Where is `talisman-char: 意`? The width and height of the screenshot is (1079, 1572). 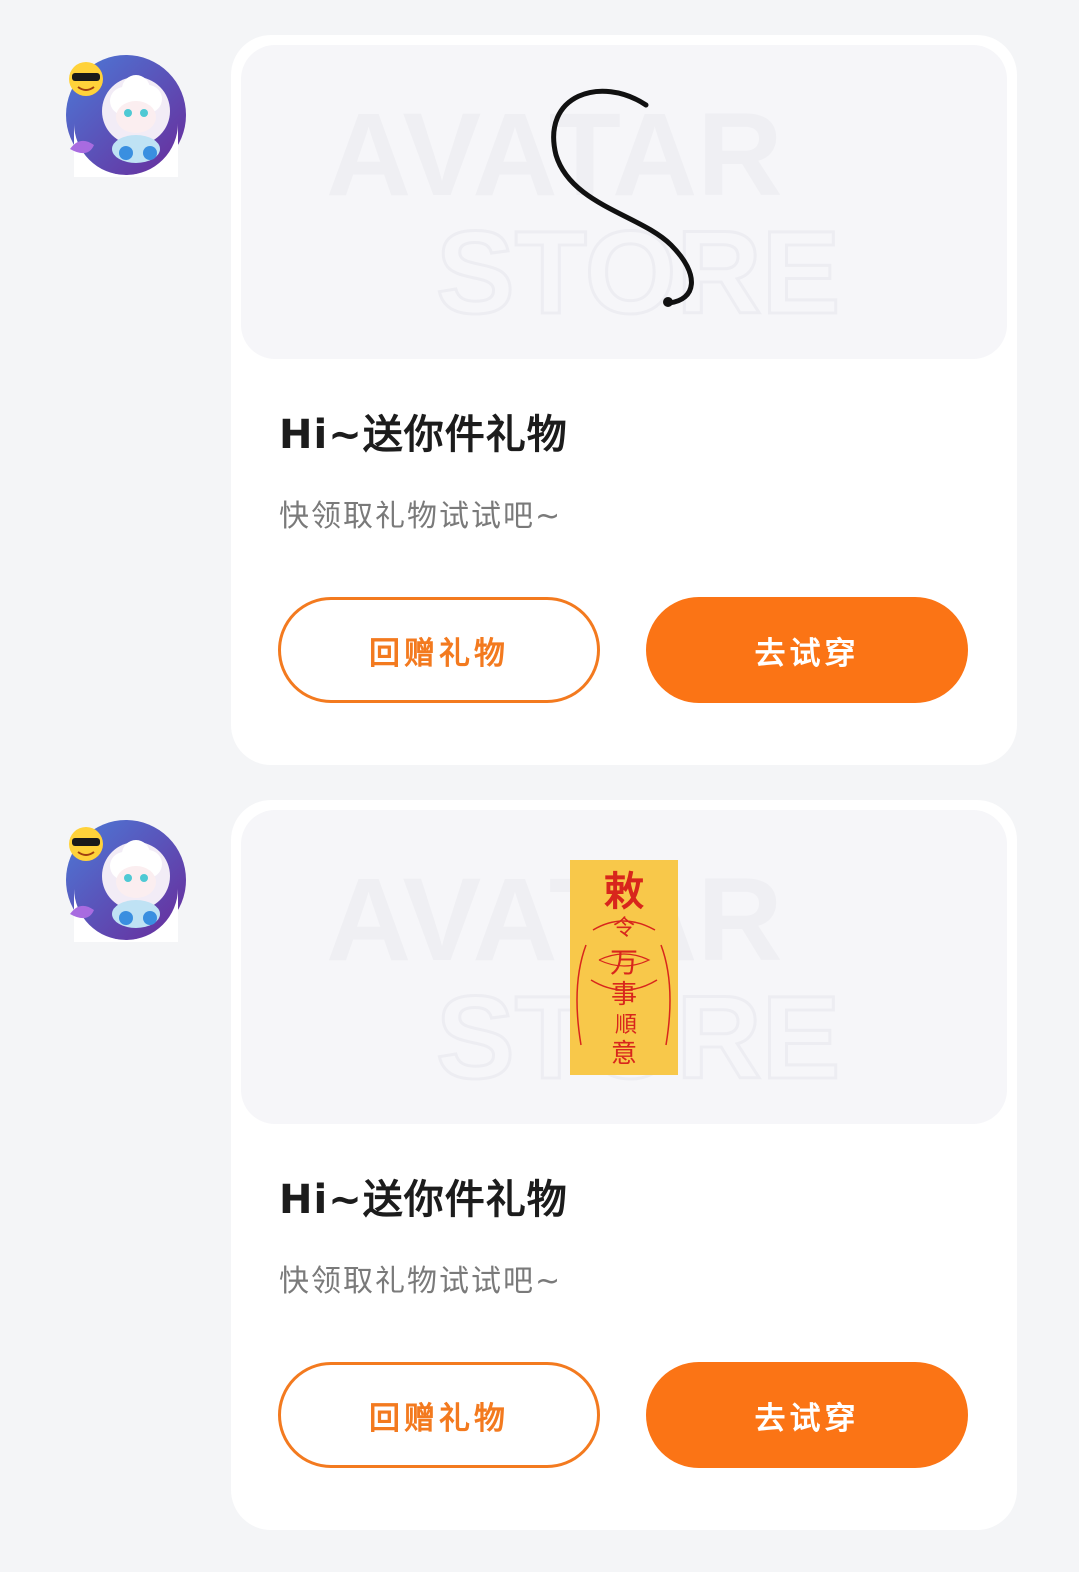
talisman-char: 意 is located at coordinates (624, 1054).